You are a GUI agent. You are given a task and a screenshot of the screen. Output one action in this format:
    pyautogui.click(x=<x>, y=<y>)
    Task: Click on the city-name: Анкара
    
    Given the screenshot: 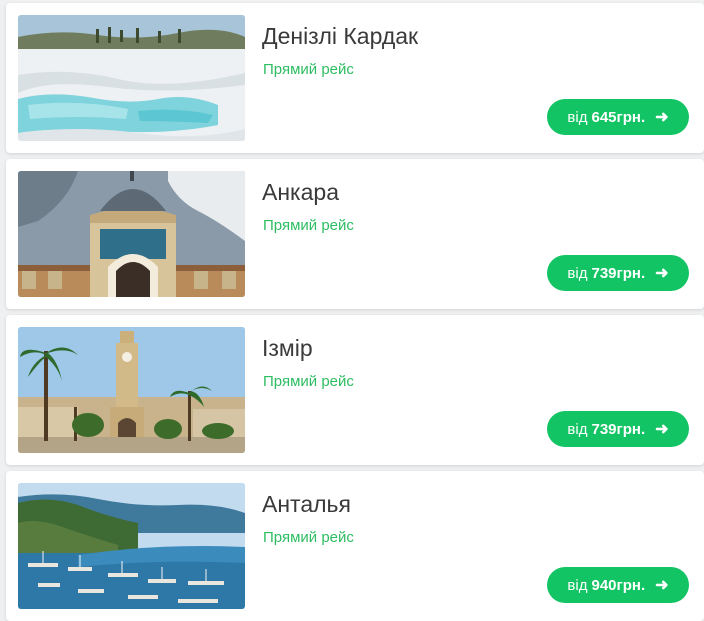 What is the action you would take?
    pyautogui.click(x=300, y=192)
    